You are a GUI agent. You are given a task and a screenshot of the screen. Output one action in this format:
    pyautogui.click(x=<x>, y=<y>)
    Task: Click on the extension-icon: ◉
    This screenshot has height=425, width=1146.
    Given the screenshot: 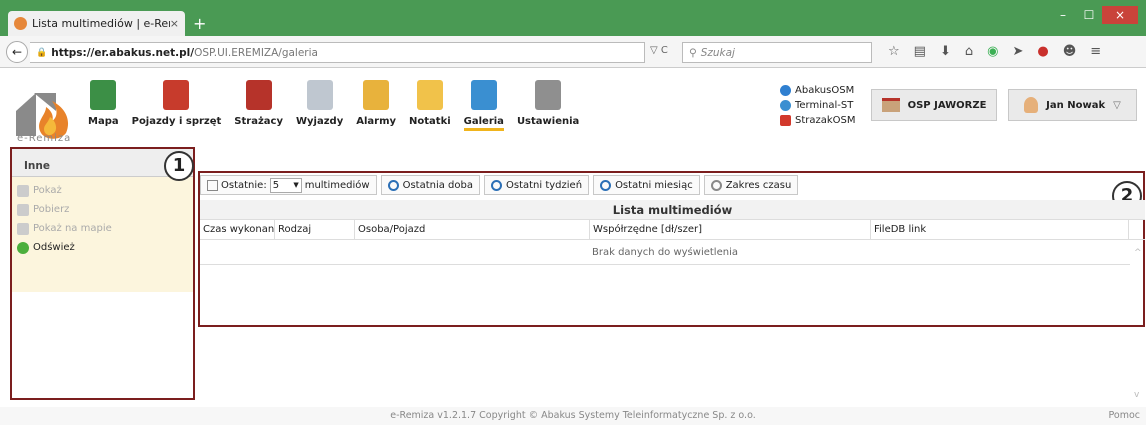 What is the action you would take?
    pyautogui.click(x=992, y=51)
    